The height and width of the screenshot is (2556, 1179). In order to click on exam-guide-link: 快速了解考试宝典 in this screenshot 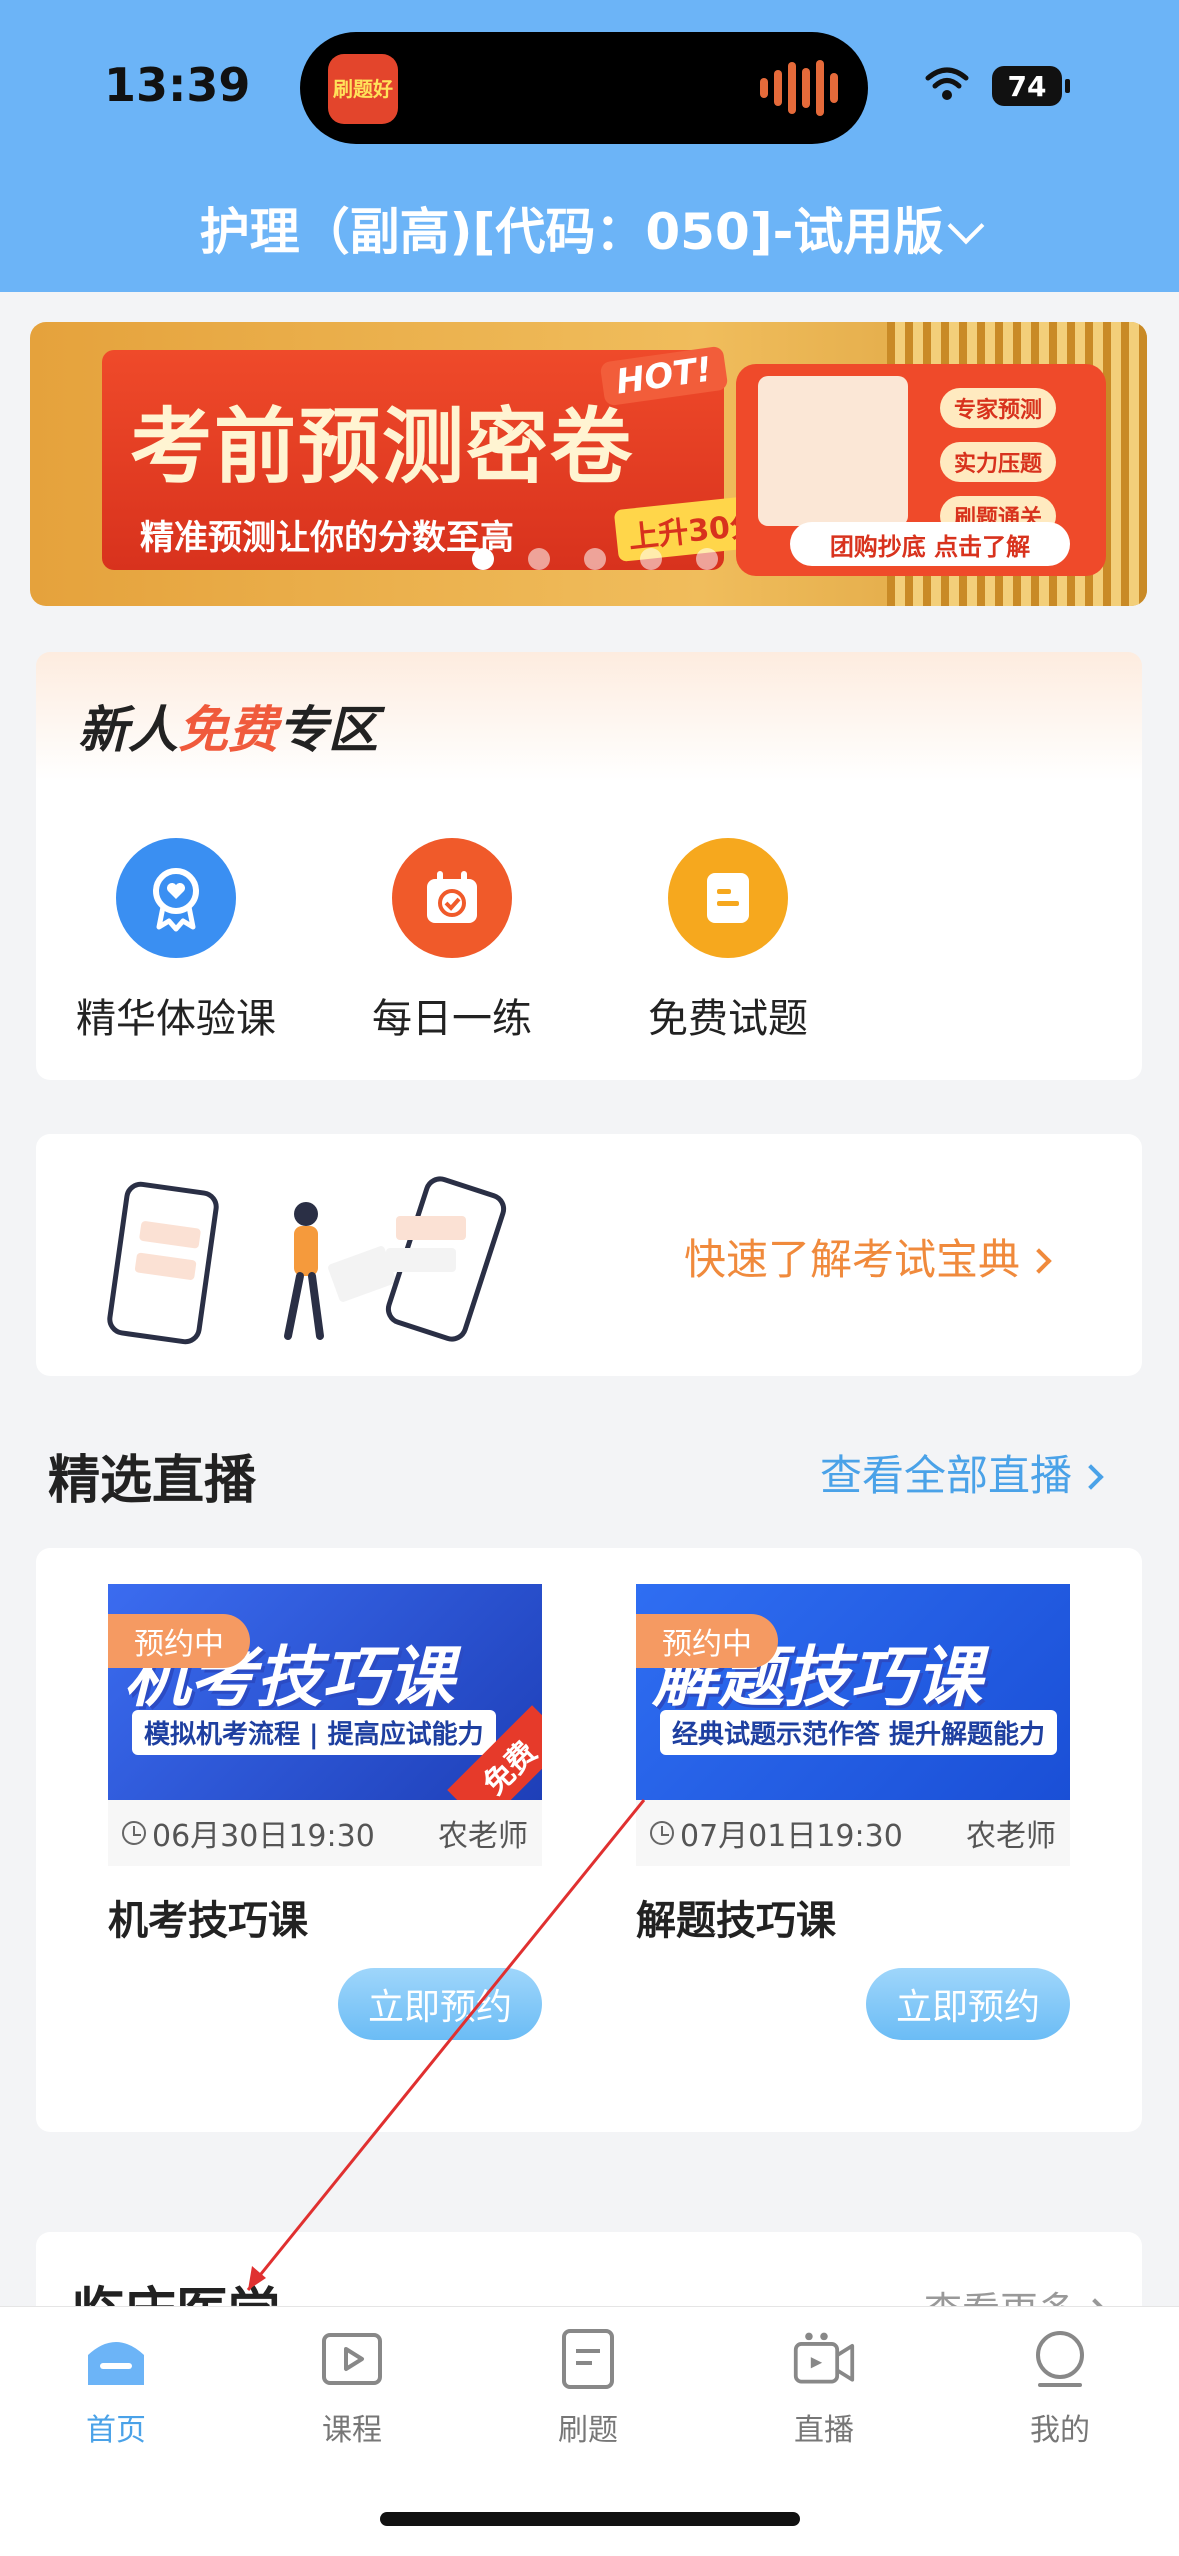, I will do `click(868, 1256)`.